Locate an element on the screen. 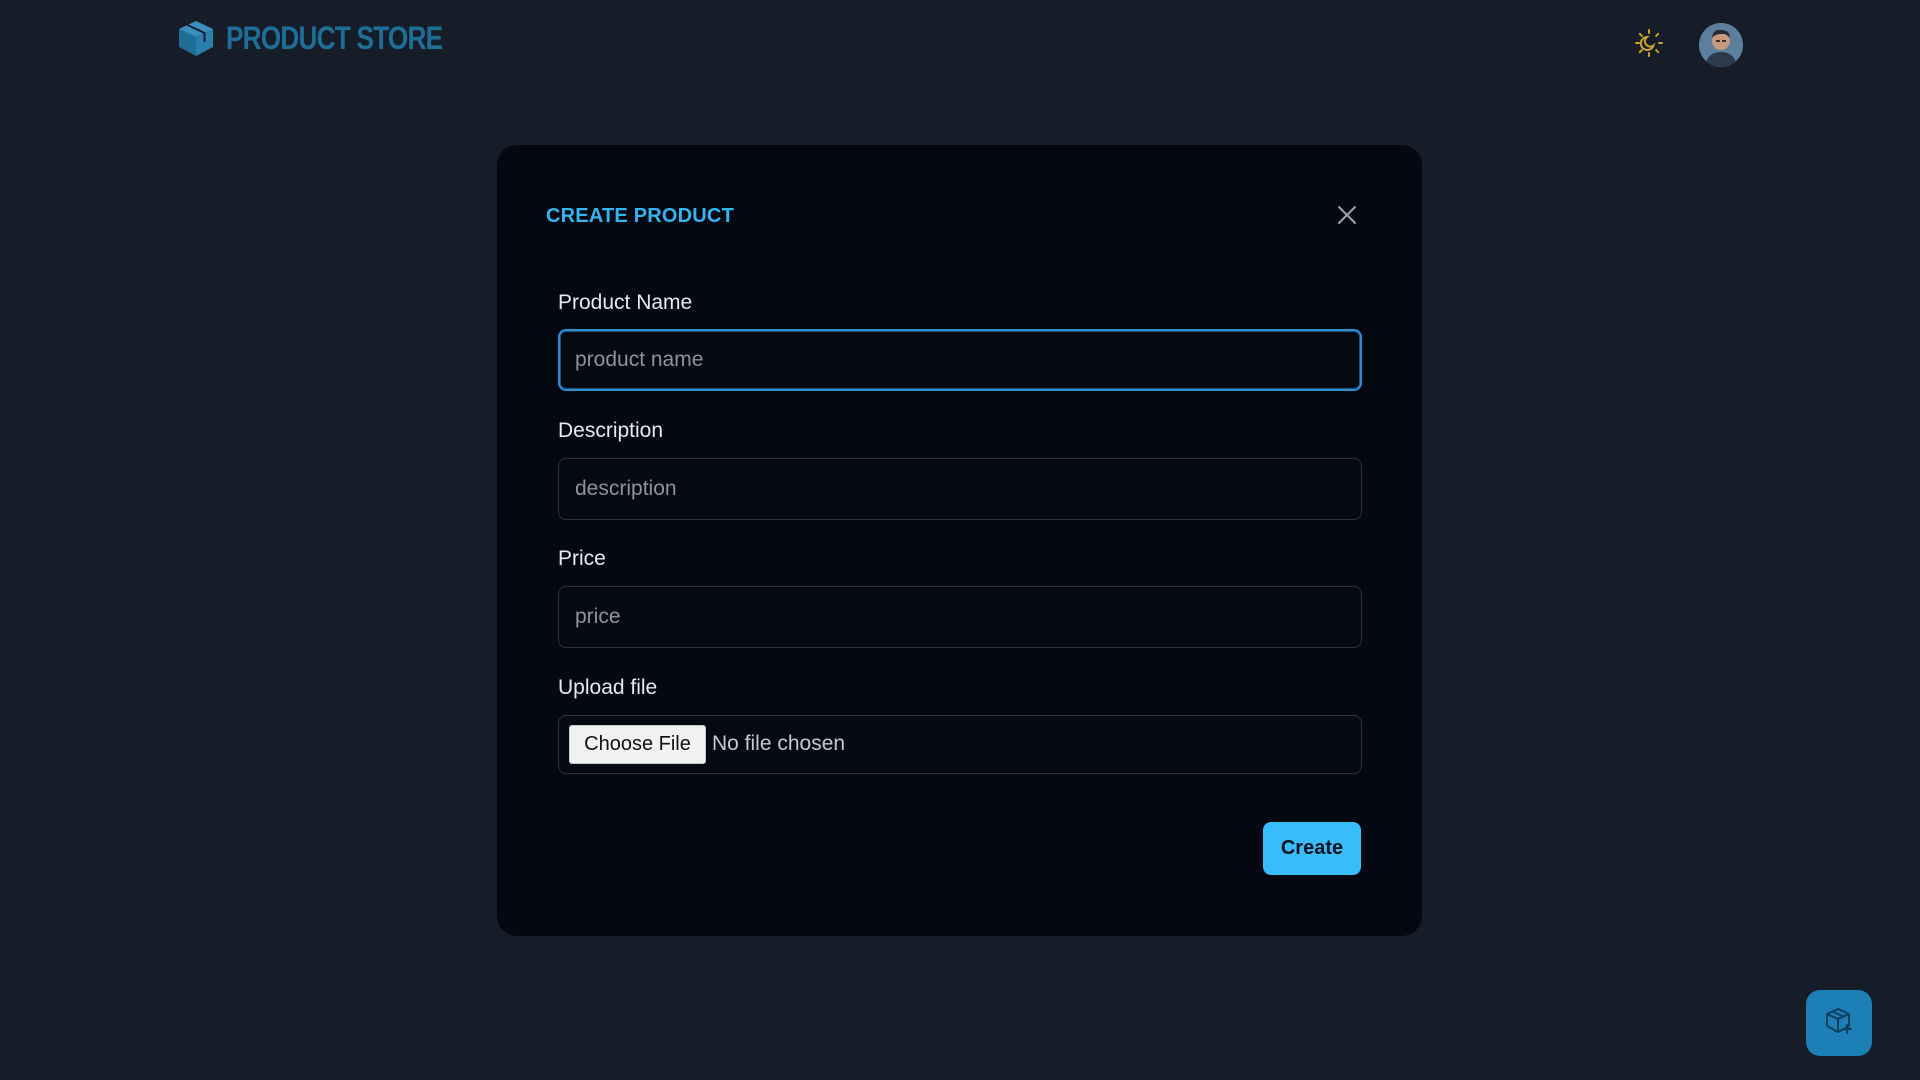  choose-file-button: Choose File is located at coordinates (637, 744).